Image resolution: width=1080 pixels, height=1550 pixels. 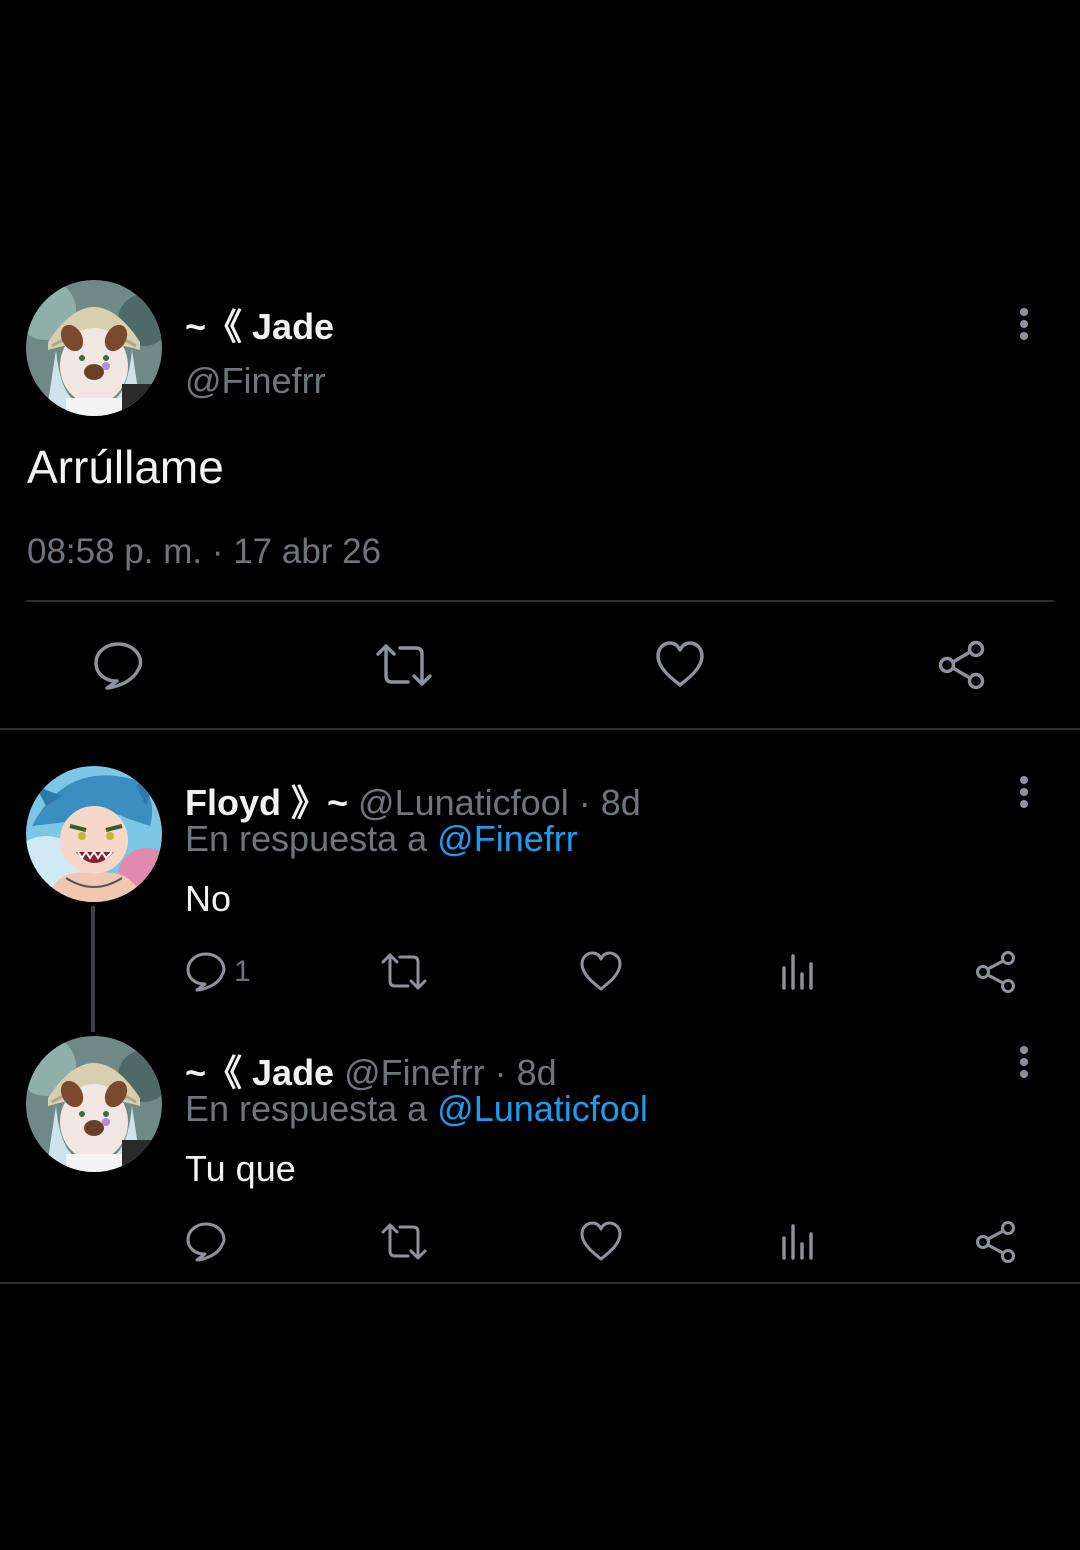 What do you see at coordinates (204, 551) in the screenshot?
I see `tweet-timestamp: 08:58 p. m. · 17 abr 26` at bounding box center [204, 551].